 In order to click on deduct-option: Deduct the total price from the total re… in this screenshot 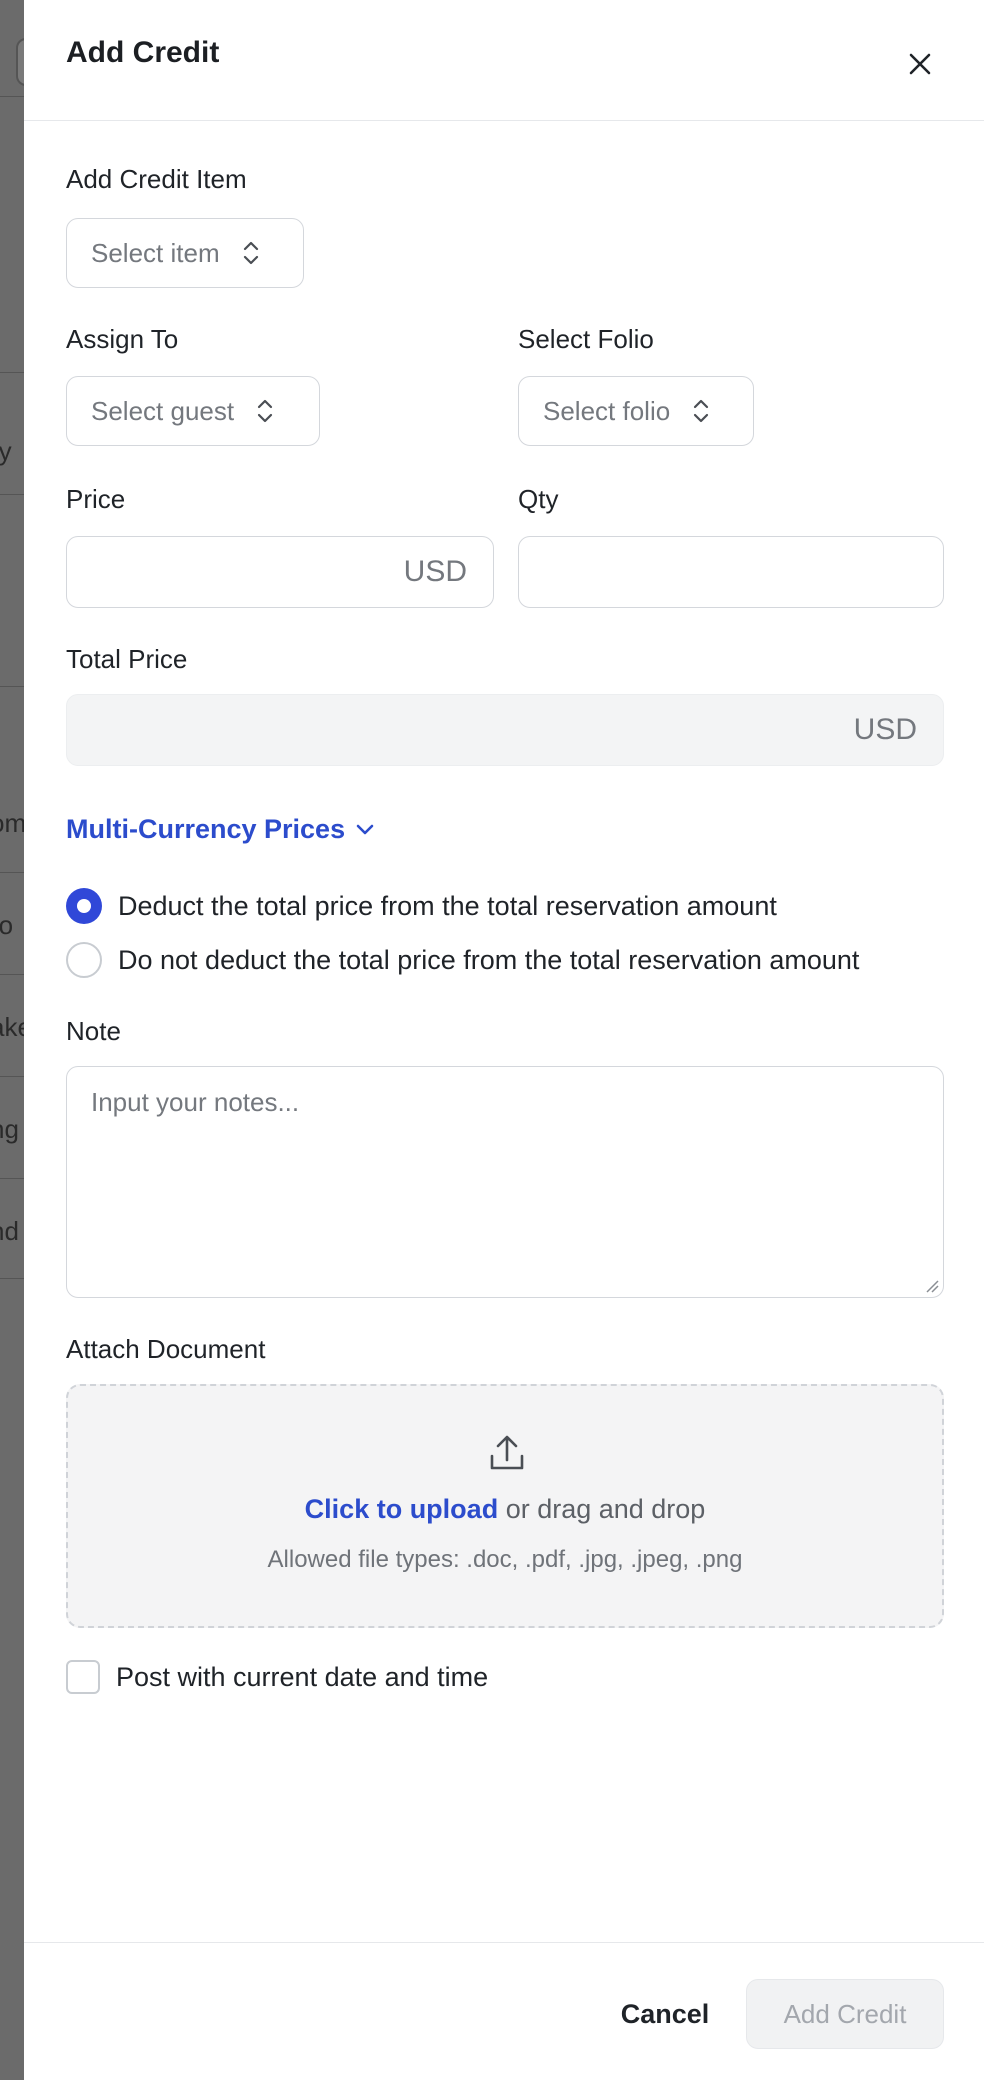, I will do `click(421, 906)`.